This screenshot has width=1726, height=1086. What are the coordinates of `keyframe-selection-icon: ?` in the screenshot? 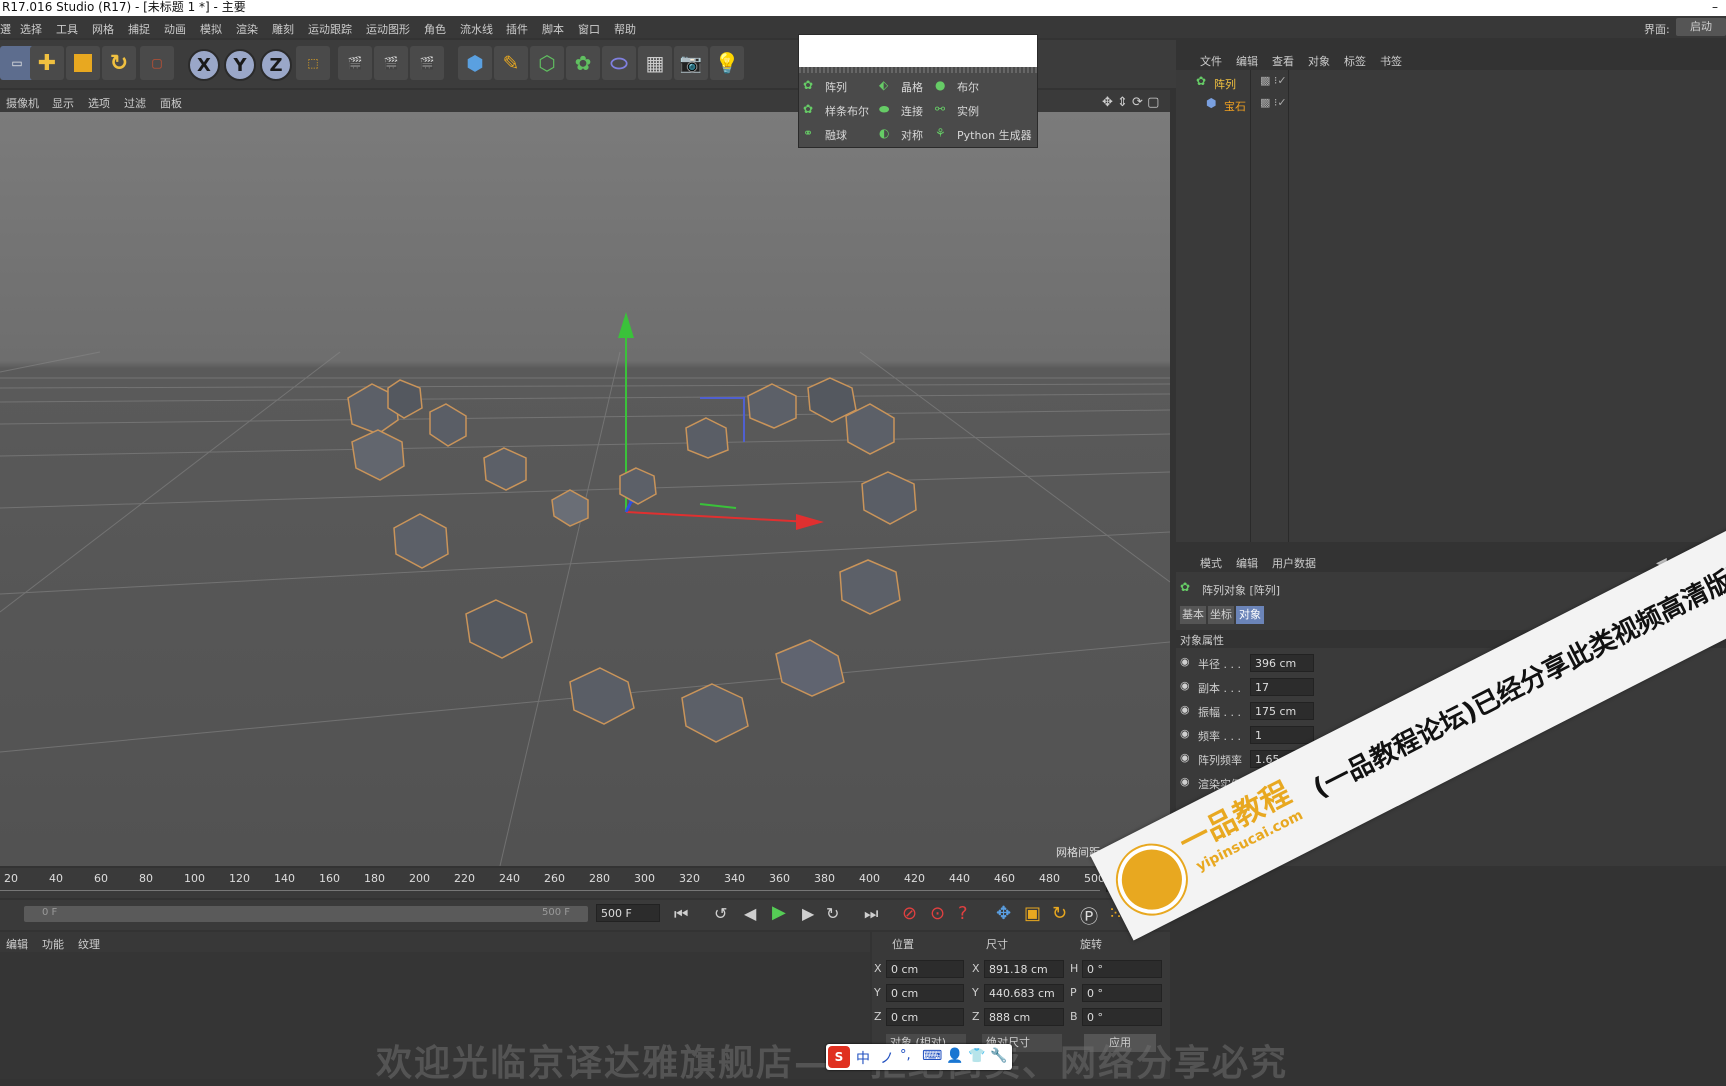 It's located at (963, 913).